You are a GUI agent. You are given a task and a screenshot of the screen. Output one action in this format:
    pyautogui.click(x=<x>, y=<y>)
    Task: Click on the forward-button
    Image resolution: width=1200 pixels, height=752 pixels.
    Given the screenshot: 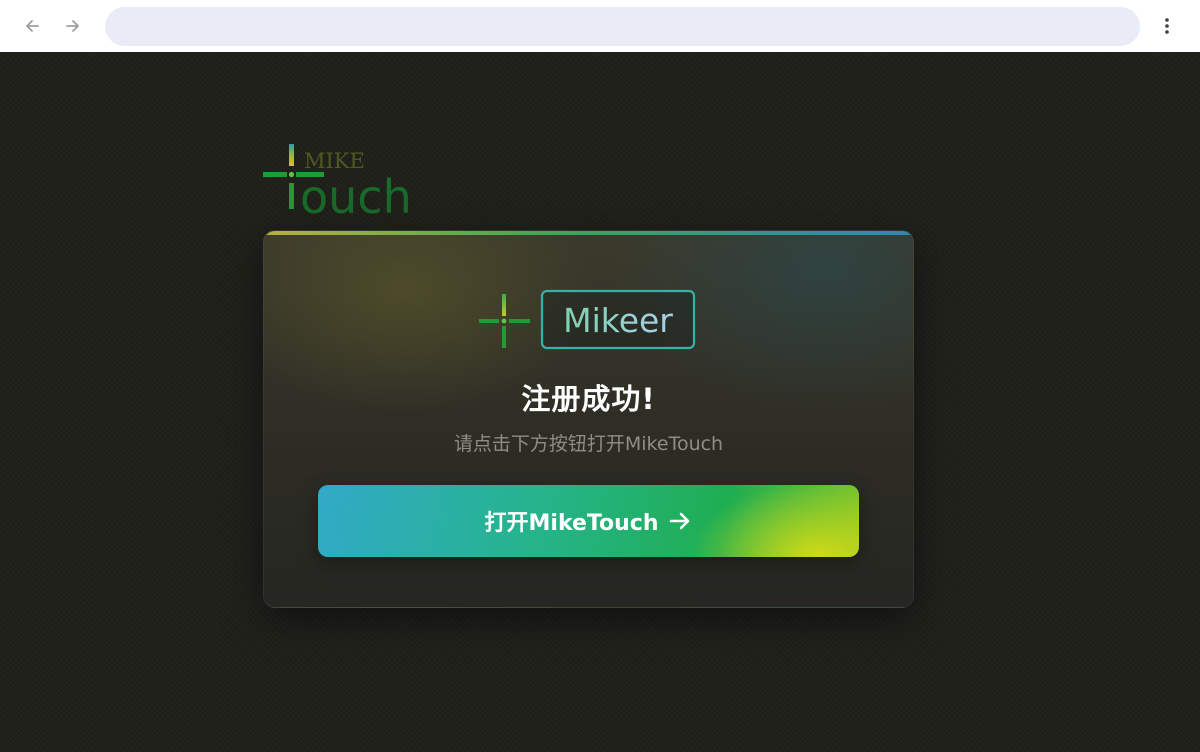 What is the action you would take?
    pyautogui.click(x=73, y=26)
    